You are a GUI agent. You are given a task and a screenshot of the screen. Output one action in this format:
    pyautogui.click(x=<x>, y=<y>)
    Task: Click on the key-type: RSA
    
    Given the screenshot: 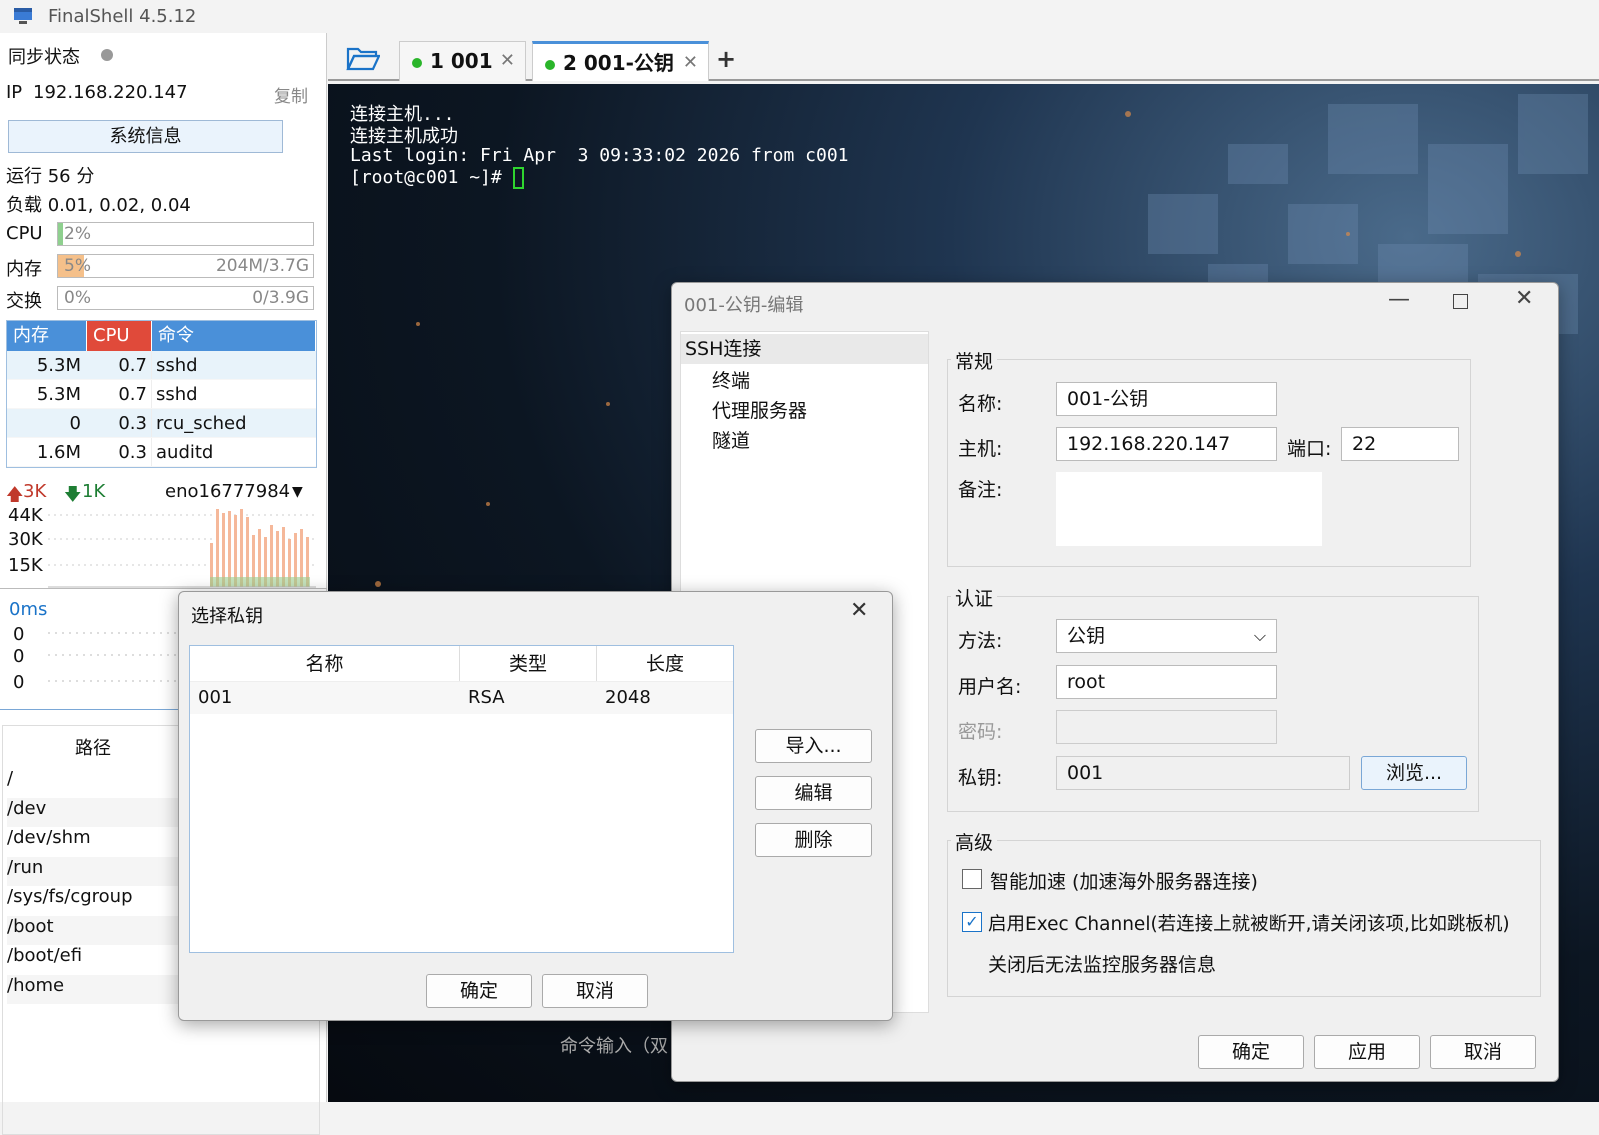 What is the action you would take?
    pyautogui.click(x=486, y=697)
    